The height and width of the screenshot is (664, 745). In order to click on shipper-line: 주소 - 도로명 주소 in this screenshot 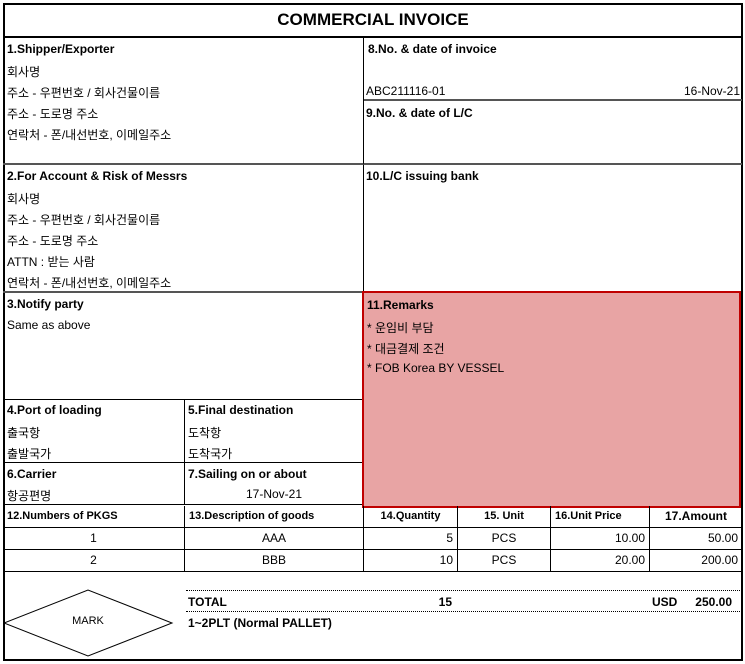, I will do `click(53, 114)`.